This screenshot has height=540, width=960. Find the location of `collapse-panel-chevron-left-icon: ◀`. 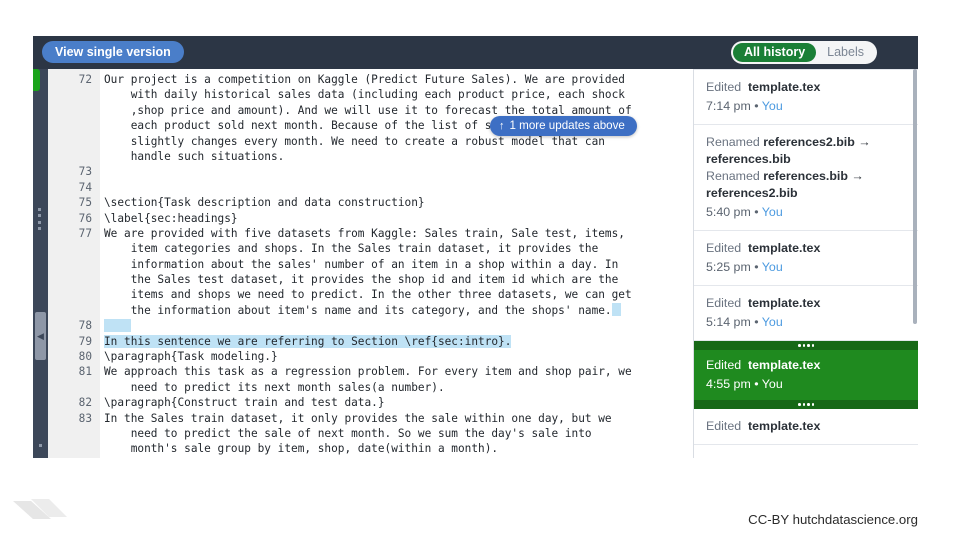

collapse-panel-chevron-left-icon: ◀ is located at coordinates (40, 336).